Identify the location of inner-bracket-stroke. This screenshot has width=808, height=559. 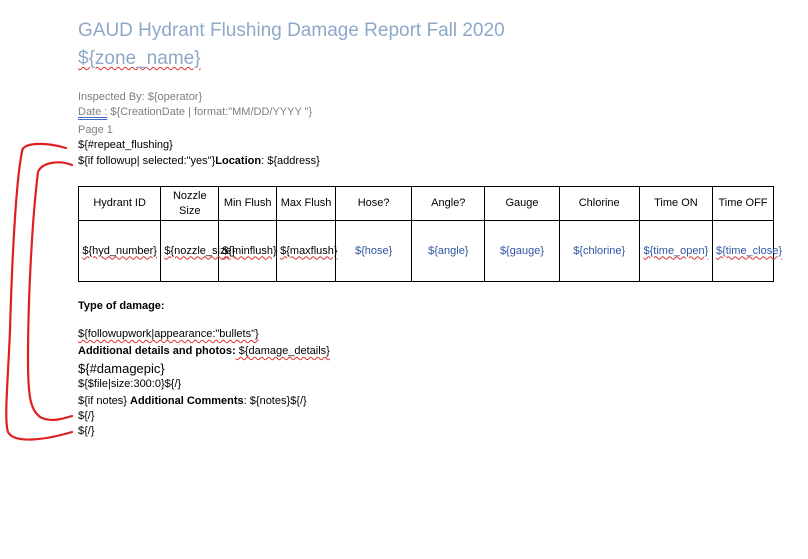
(50, 291).